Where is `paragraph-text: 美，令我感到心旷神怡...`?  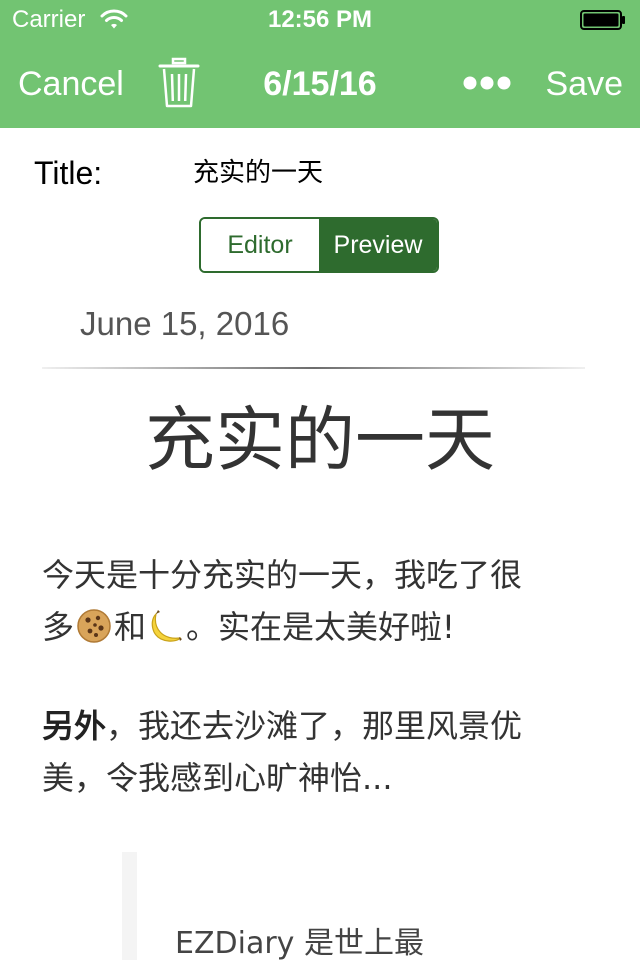 paragraph-text: 美，令我感到心旷神怡... is located at coordinates (217, 778).